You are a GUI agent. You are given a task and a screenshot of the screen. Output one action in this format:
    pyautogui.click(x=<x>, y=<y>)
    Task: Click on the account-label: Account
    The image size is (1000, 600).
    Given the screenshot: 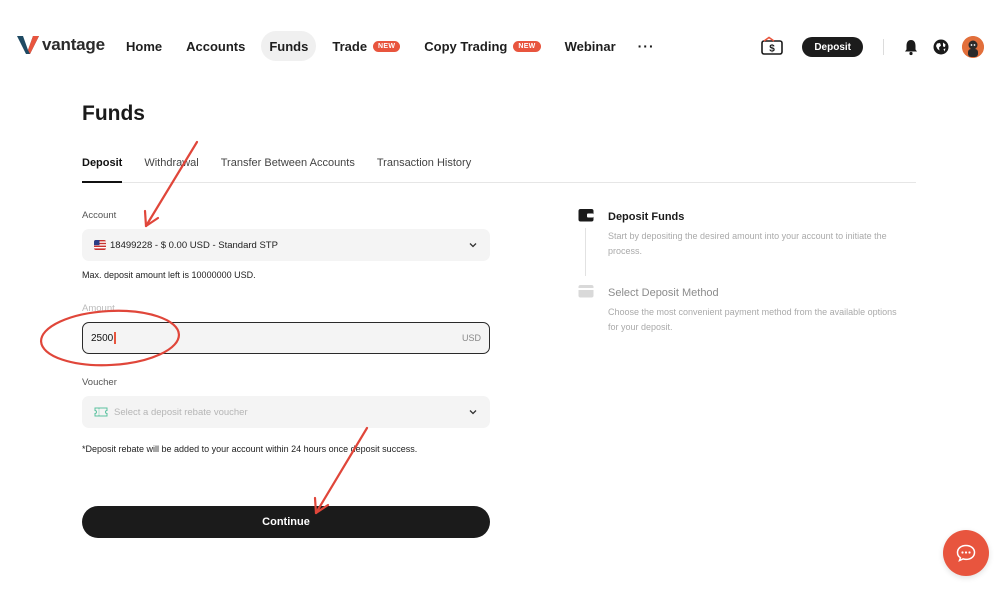 What is the action you would take?
    pyautogui.click(x=99, y=215)
    